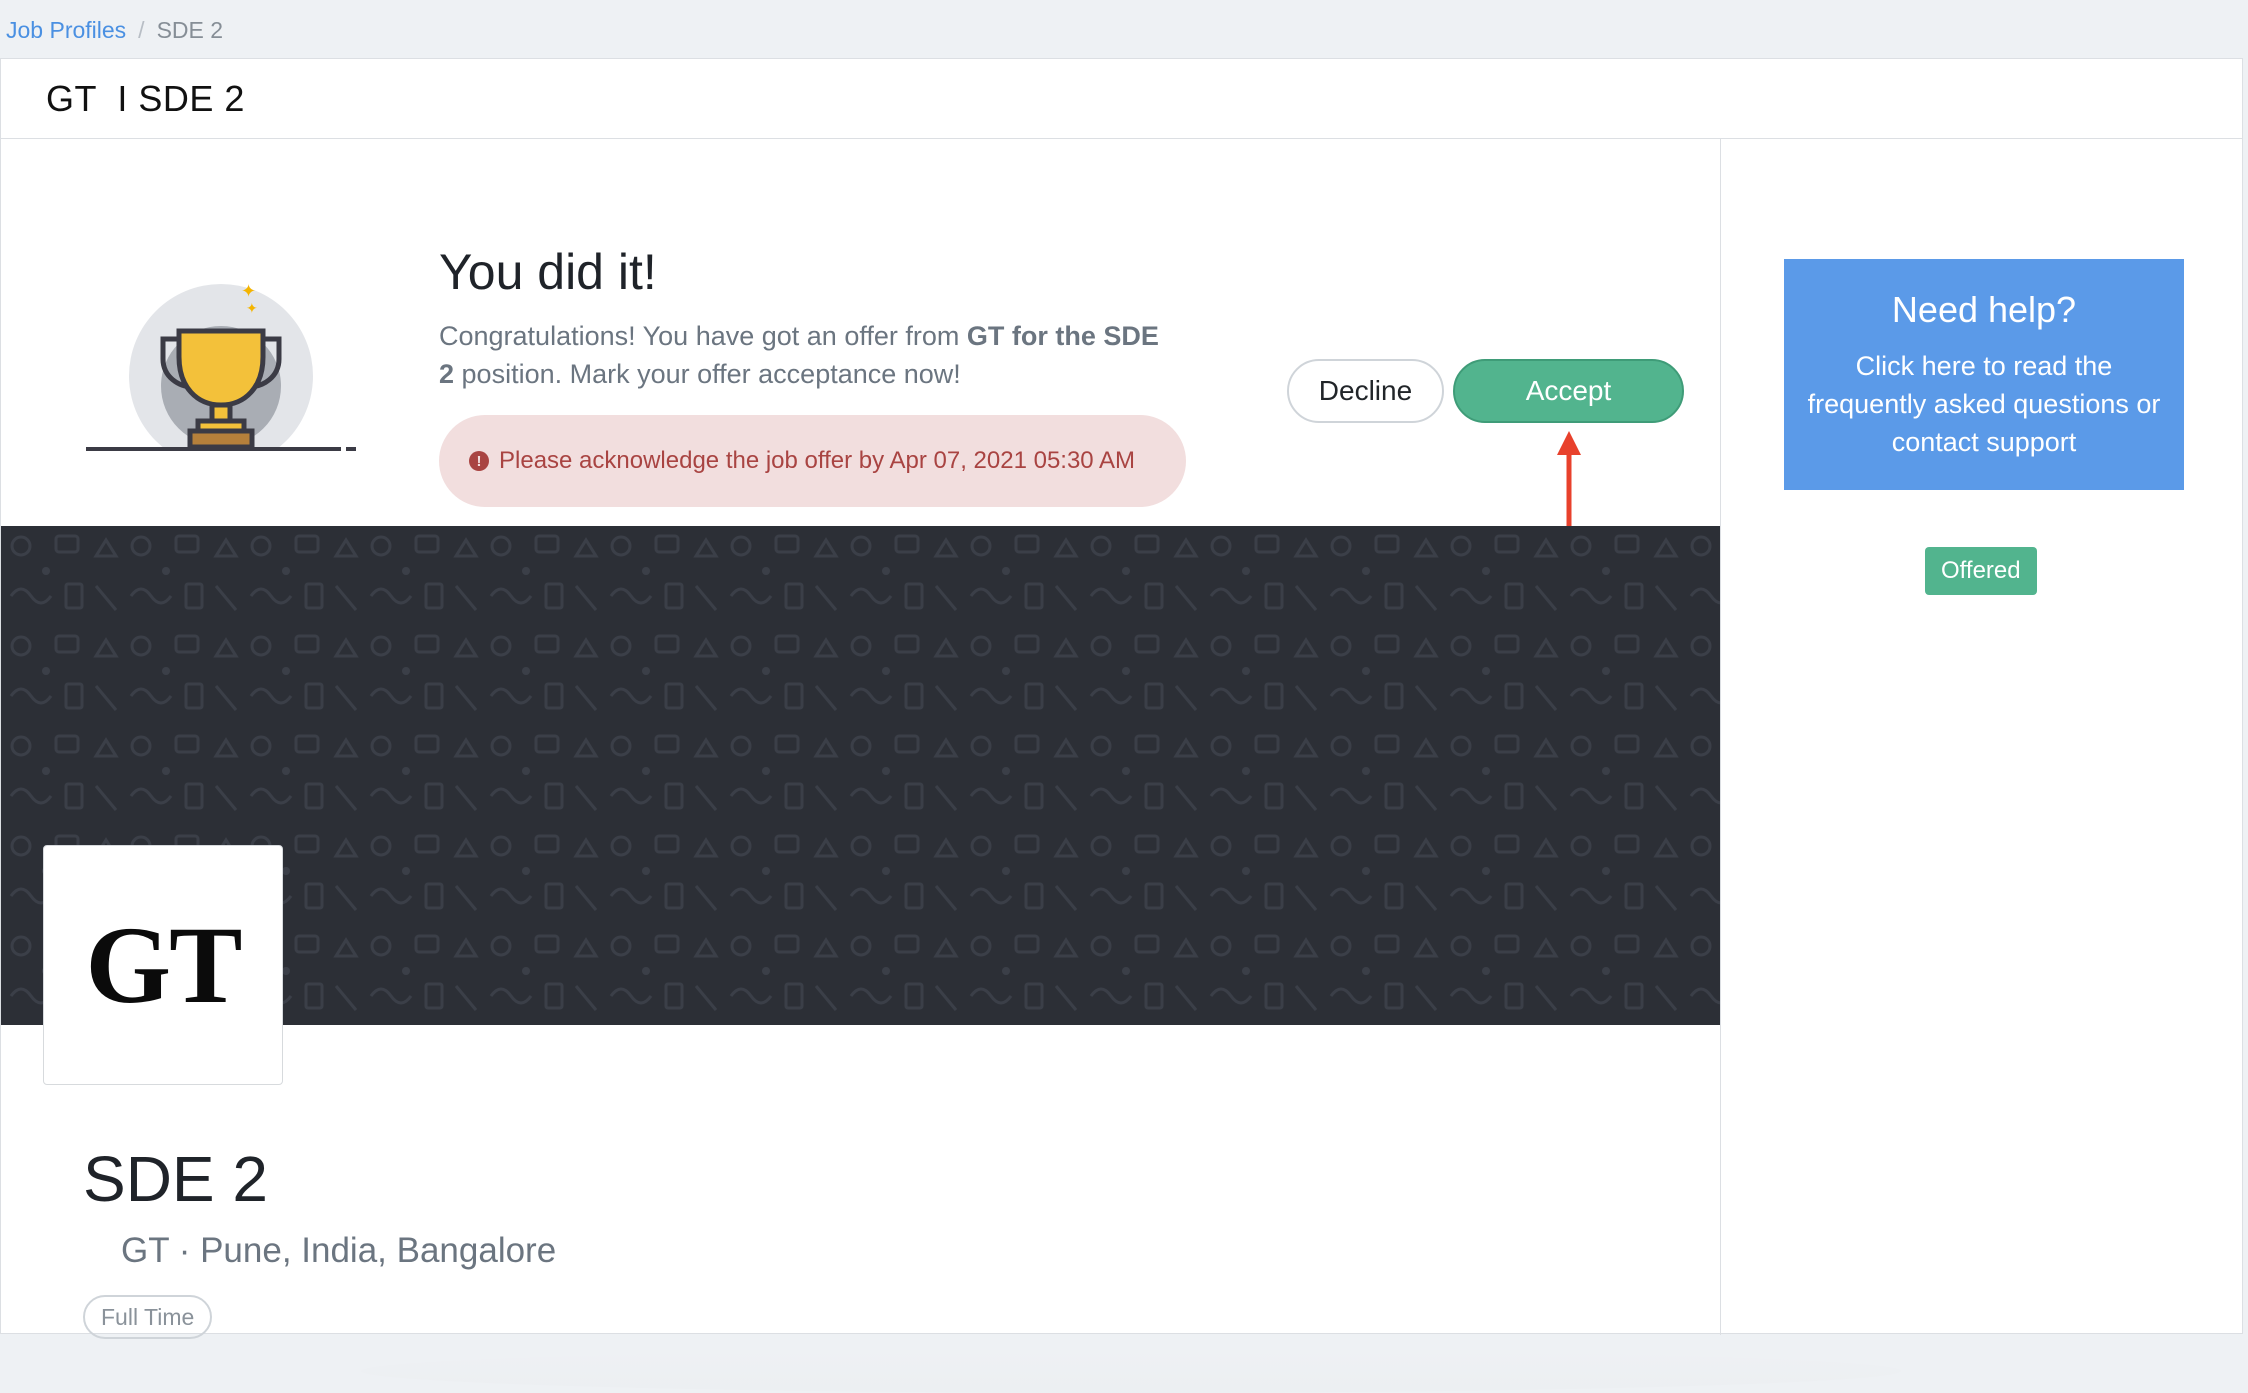  I want to click on panel-header: GT I SDE 2, so click(1121, 99).